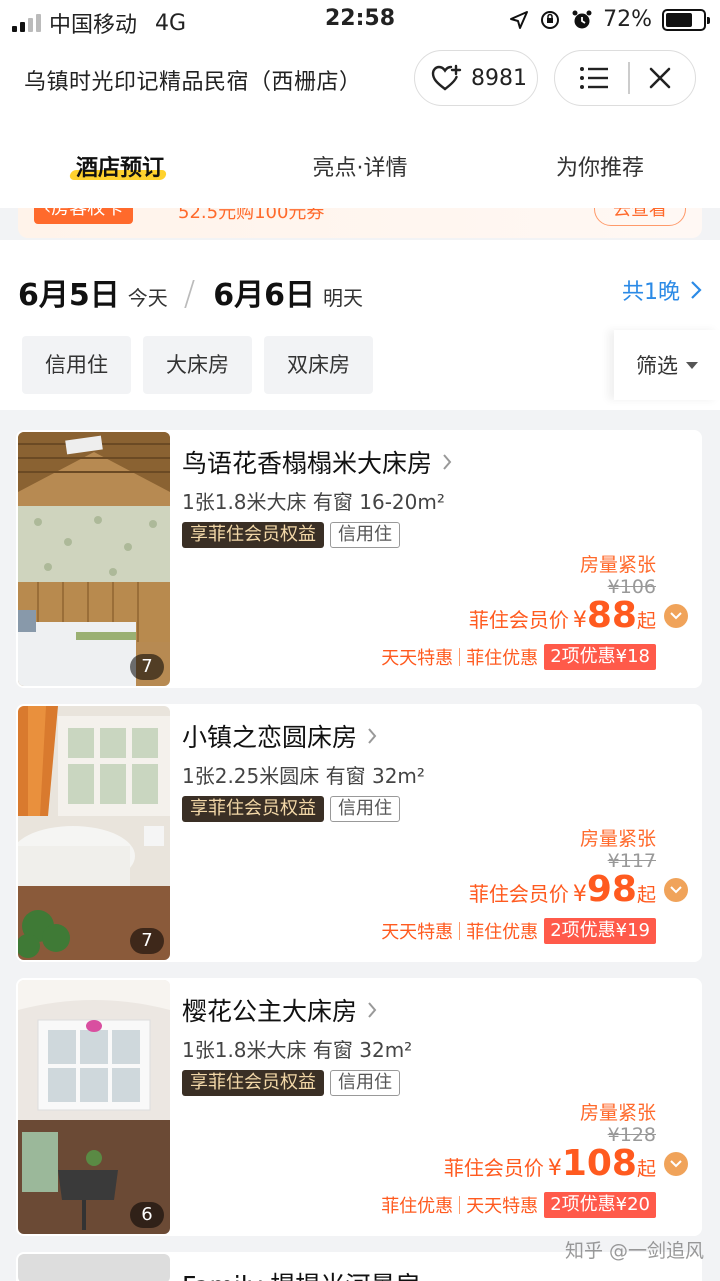 The height and width of the screenshot is (1281, 720). What do you see at coordinates (660, 78) in the screenshot?
I see `close-icon` at bounding box center [660, 78].